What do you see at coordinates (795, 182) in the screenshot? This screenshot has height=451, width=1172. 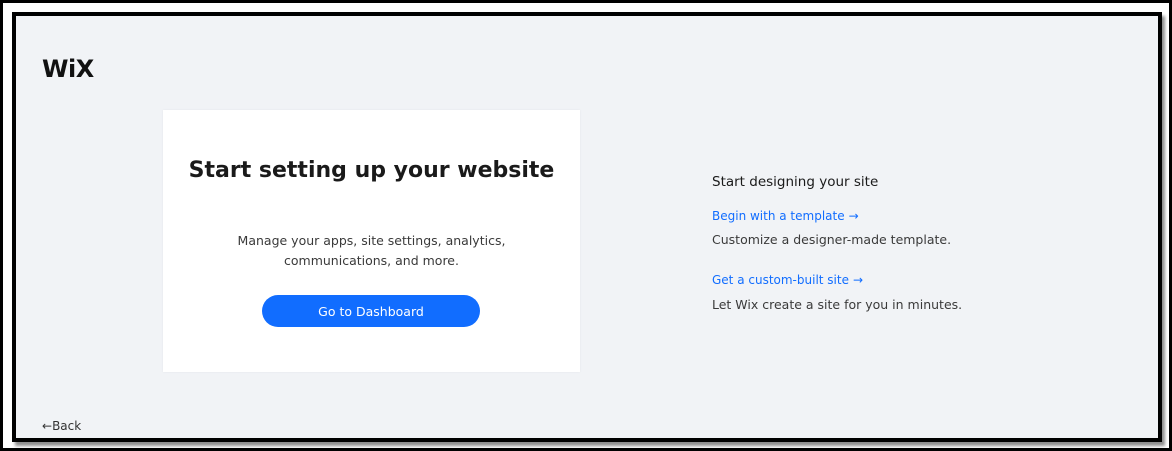 I see `design-section-heading: Start designing your site` at bounding box center [795, 182].